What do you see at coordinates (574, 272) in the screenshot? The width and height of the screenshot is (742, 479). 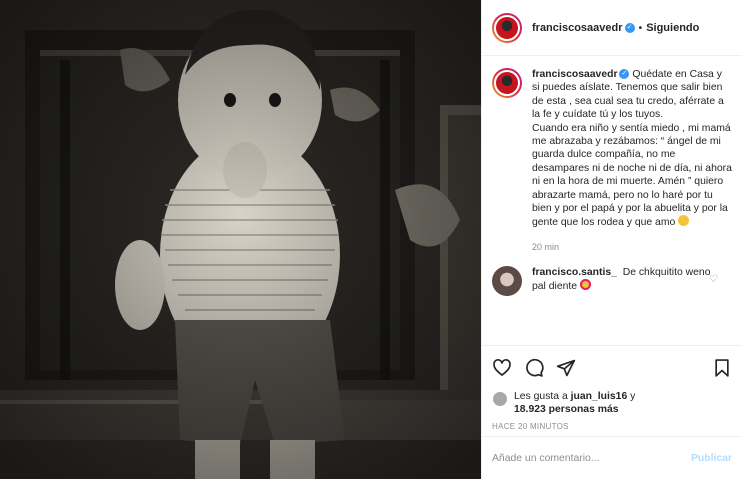 I see `commenter-username: francisco.santis_` at bounding box center [574, 272].